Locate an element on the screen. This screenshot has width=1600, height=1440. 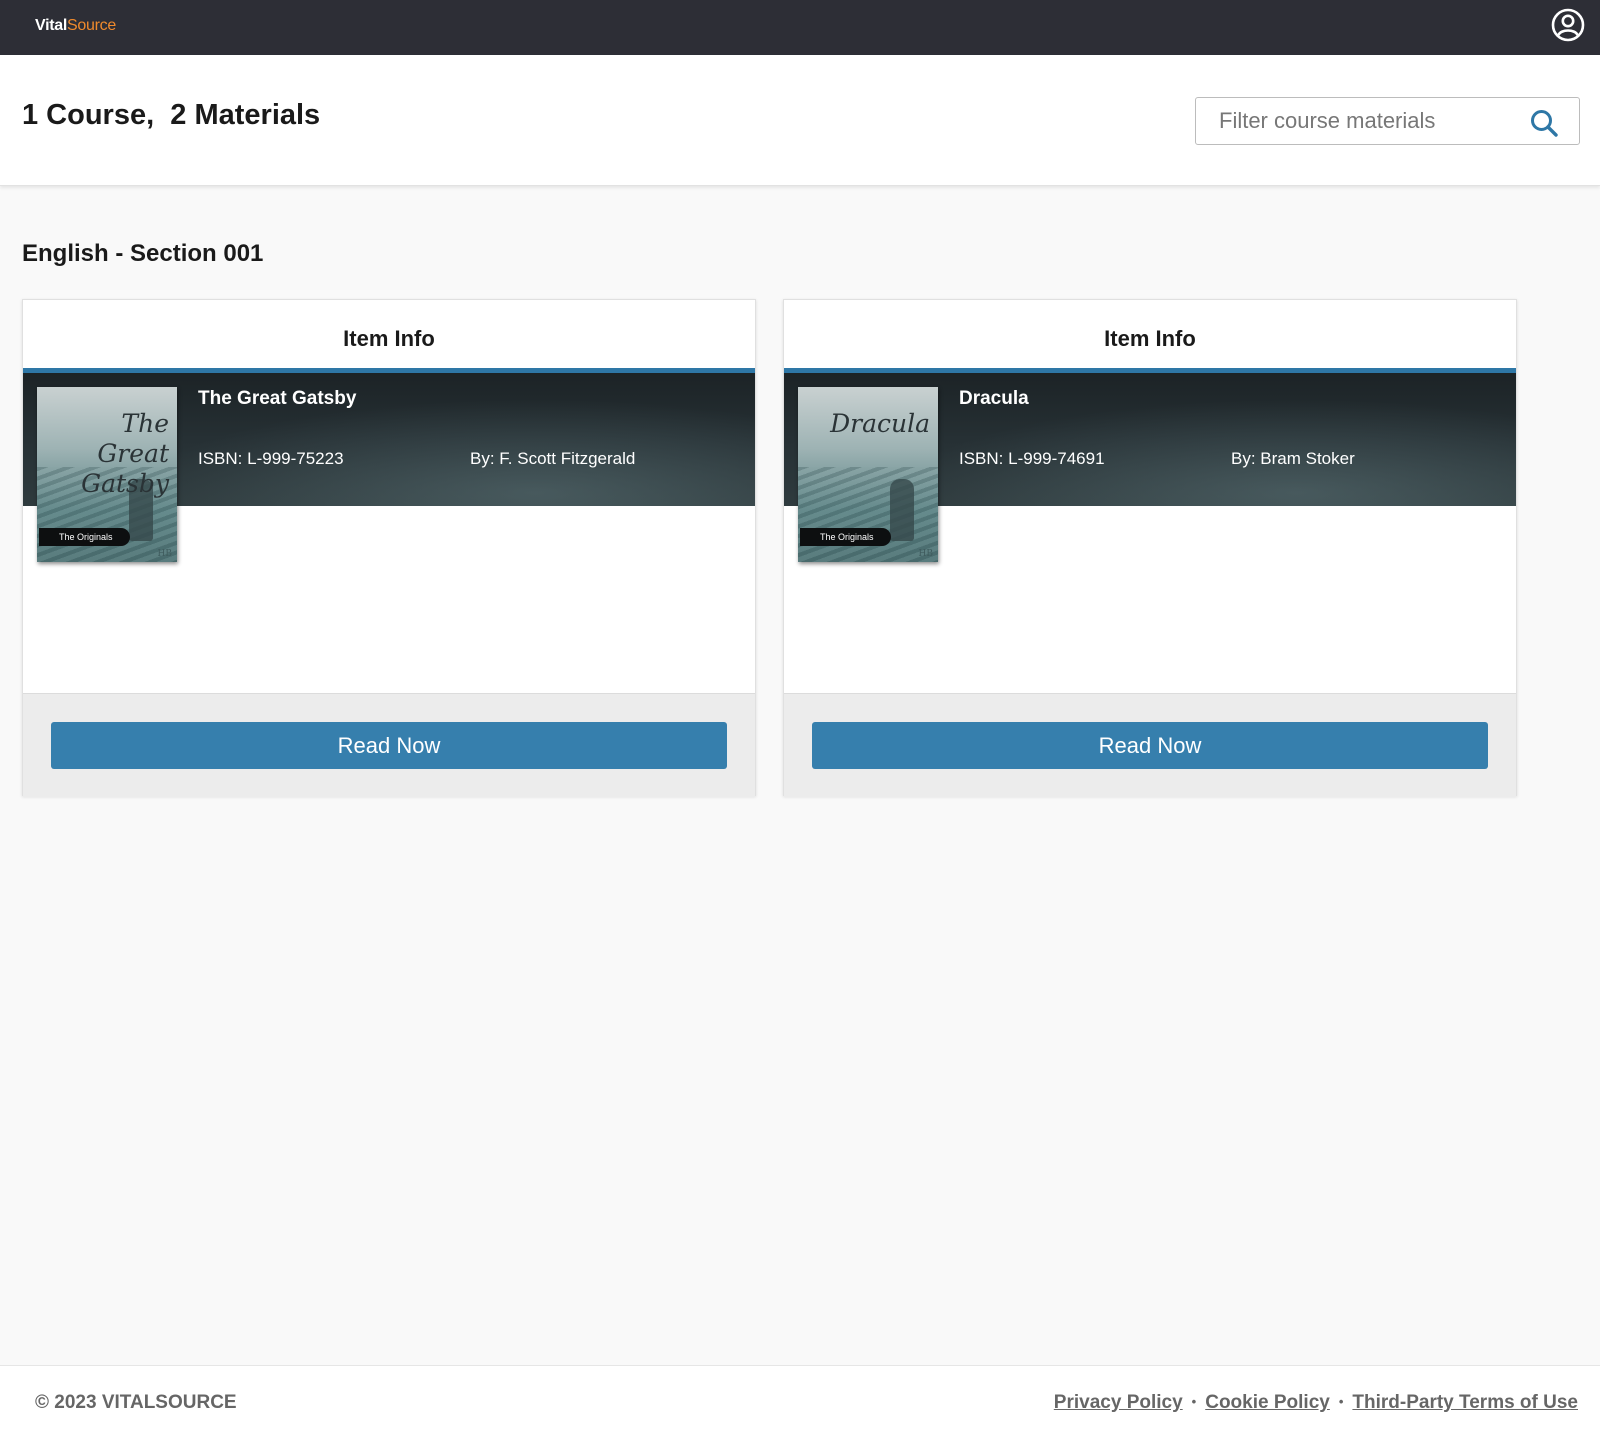
page-header: 1 Course, 2 Materials is located at coordinates (800, 120).